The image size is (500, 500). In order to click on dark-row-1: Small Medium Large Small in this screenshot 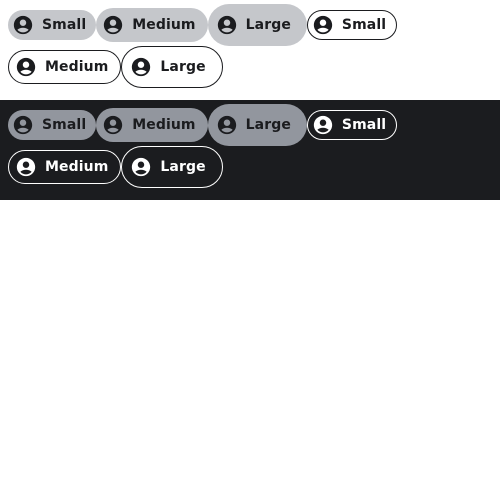, I will do `click(250, 123)`.